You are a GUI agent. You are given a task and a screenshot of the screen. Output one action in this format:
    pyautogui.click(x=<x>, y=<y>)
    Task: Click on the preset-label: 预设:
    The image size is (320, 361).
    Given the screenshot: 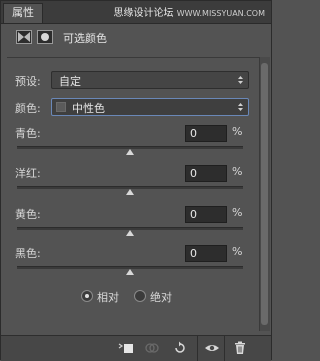 What is the action you would take?
    pyautogui.click(x=28, y=81)
    